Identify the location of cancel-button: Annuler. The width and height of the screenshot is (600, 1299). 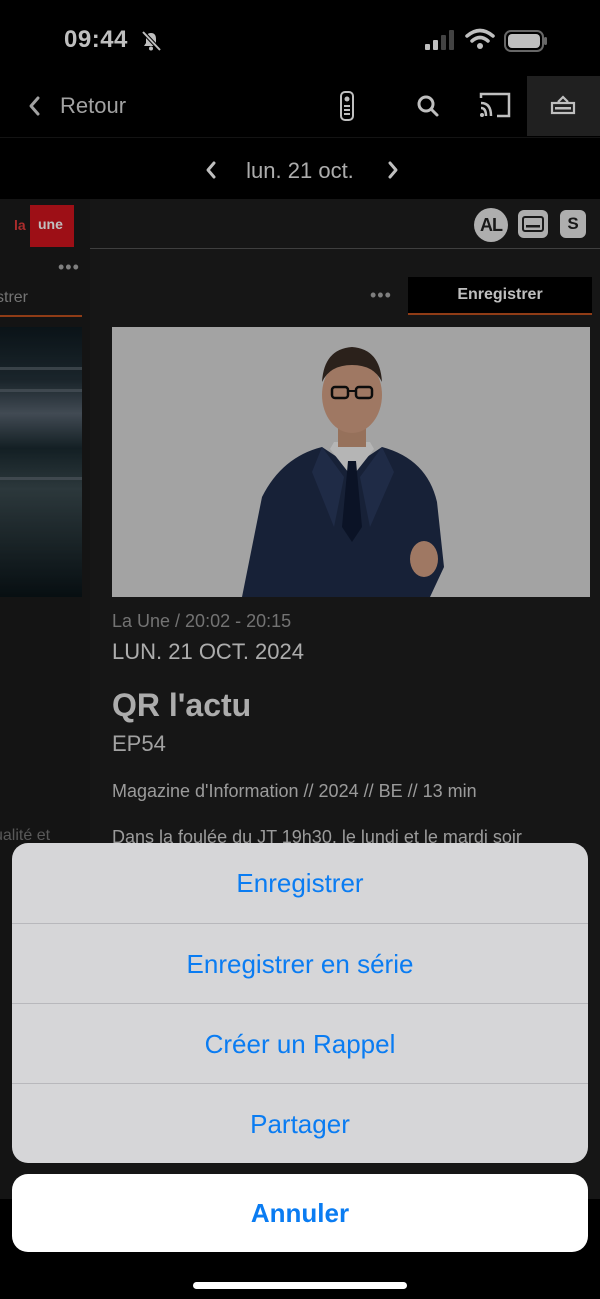
(300, 1213).